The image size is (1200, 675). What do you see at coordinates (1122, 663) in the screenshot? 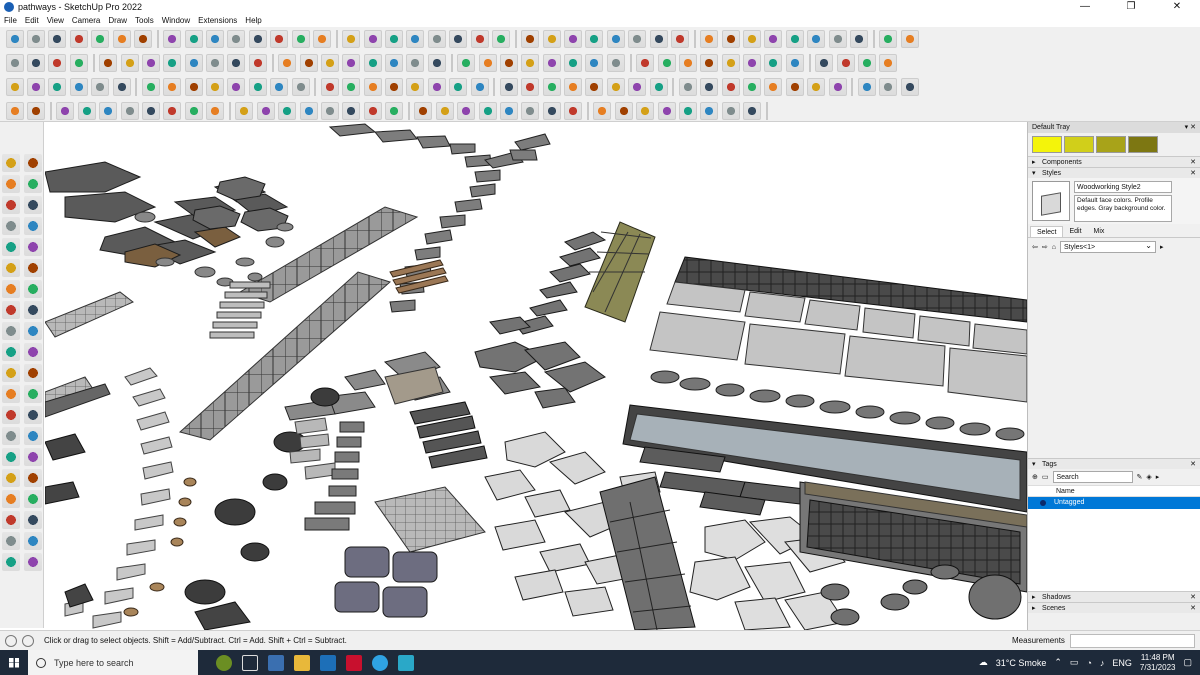
I see `language-indicator: ENG` at bounding box center [1122, 663].